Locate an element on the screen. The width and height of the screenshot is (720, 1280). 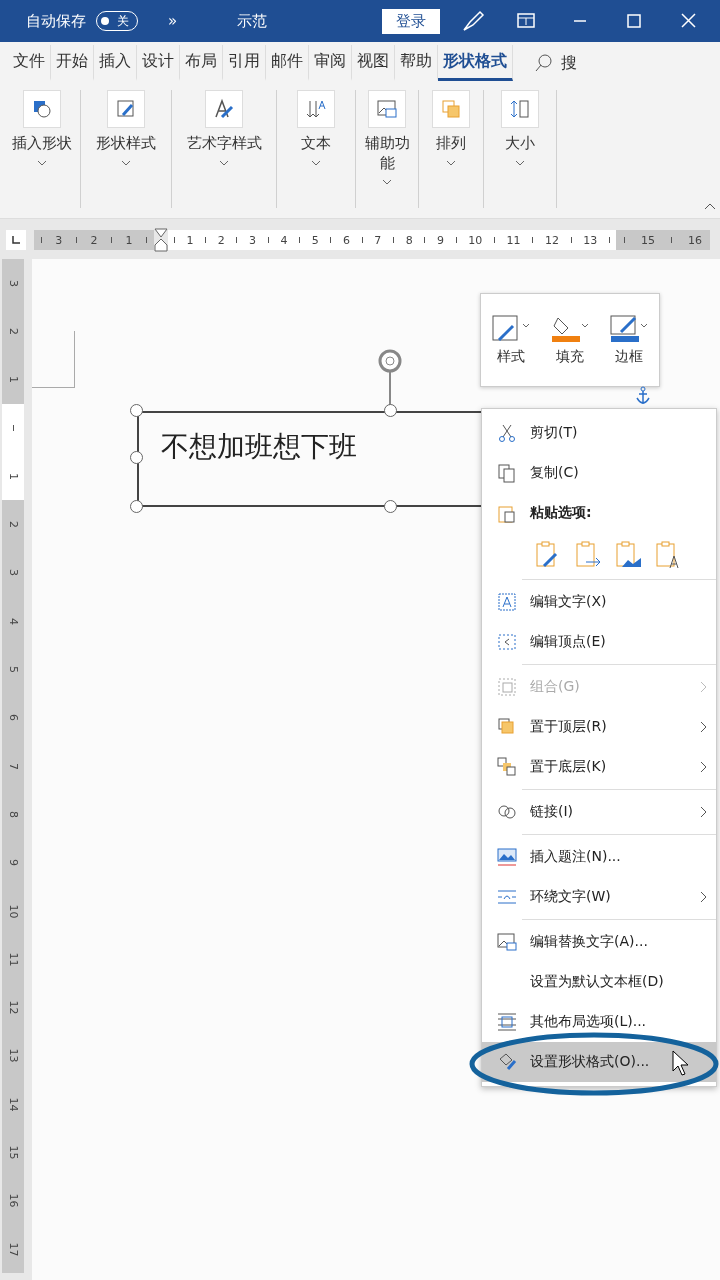
ruler-number: 11 is located at coordinates (513, 240).